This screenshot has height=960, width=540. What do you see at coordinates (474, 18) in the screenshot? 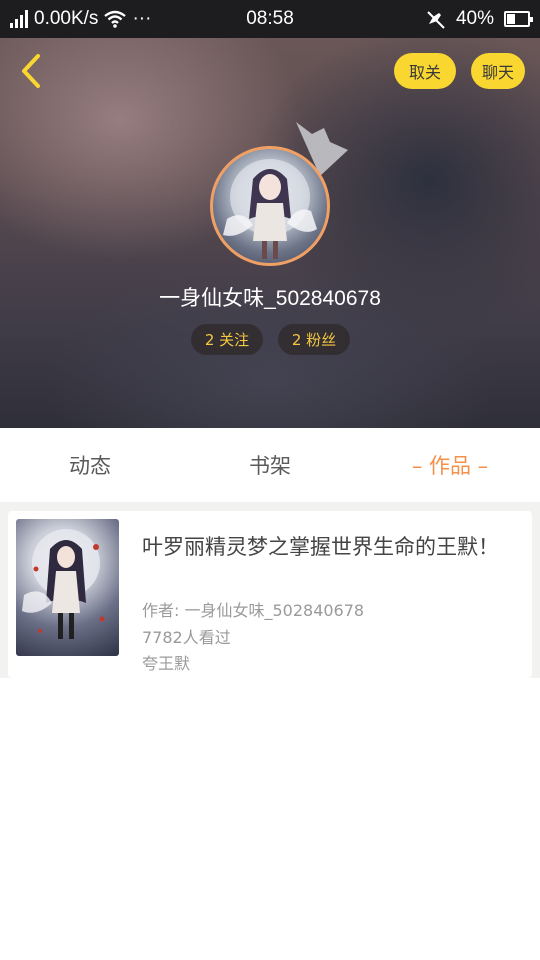
I see `battery-percent: 40%` at bounding box center [474, 18].